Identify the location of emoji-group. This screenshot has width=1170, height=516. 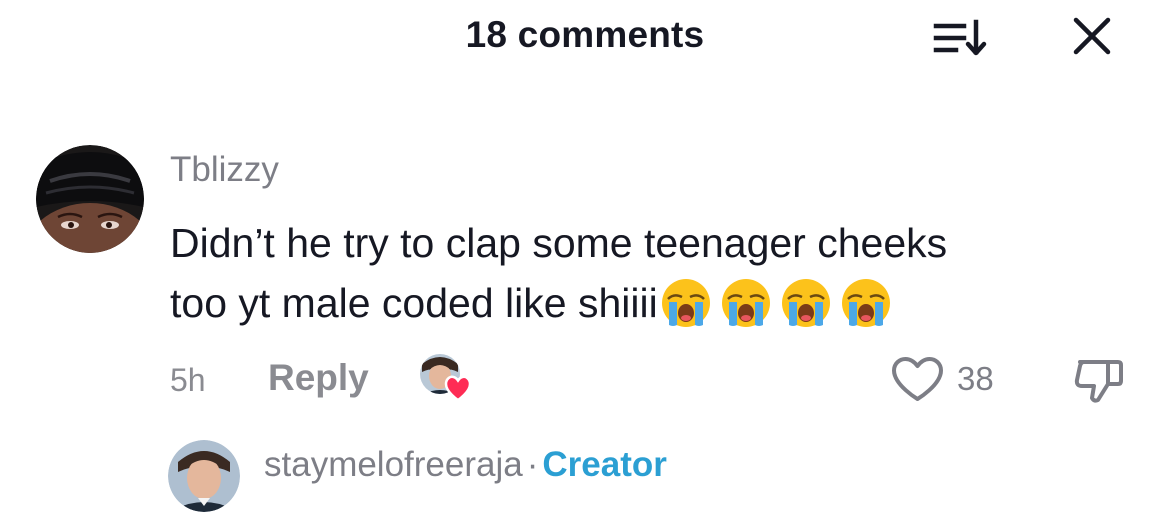
(775, 303).